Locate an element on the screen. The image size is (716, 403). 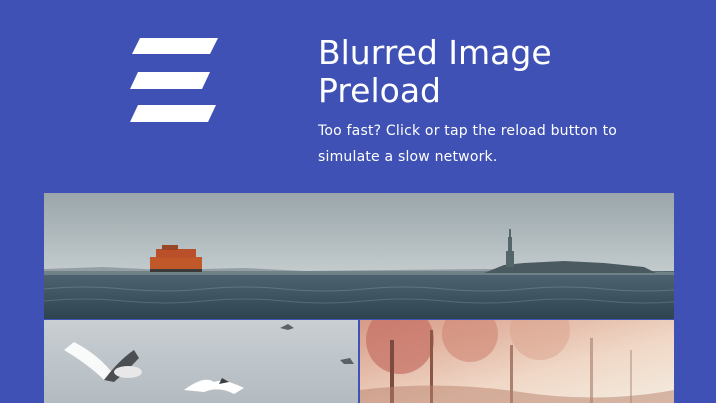
seagulls-in-flight-photo is located at coordinates (201, 361).